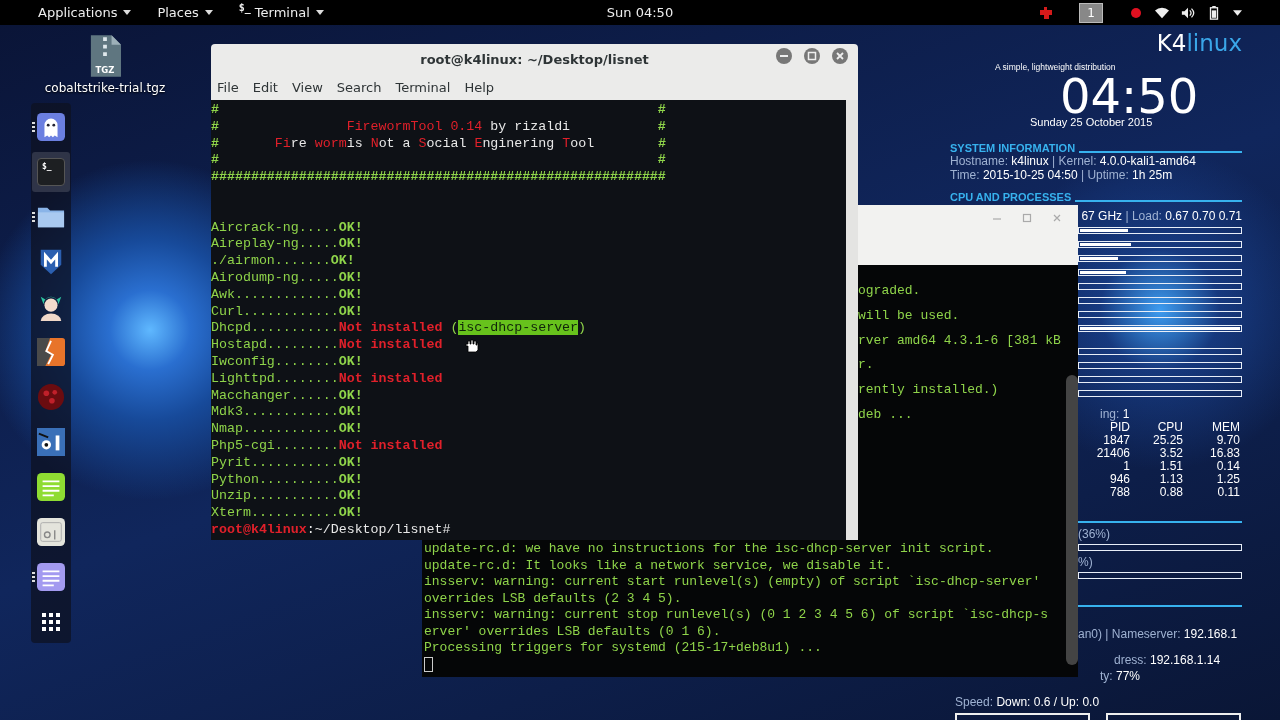 The image size is (1280, 720). Describe the element at coordinates (1073, 161) in the screenshot. I see `info-line: Hostname: k4linux | Kernel: 4.0.0-kali1-amd64` at that location.